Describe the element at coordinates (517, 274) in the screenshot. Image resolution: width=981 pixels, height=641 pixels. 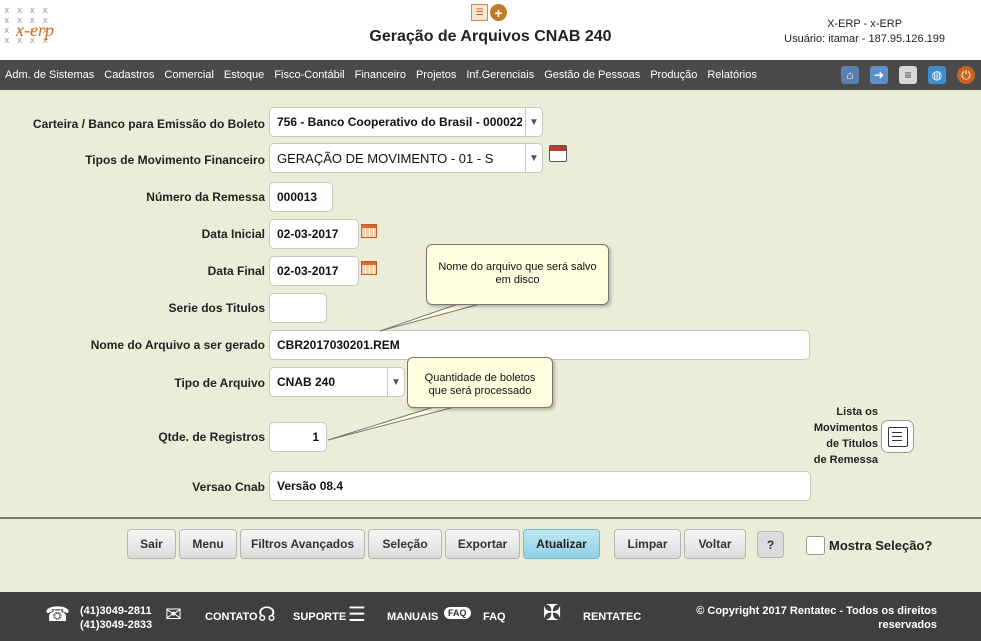
I see `tooltip-nome-arquivo: Nome do arquivo que será salvo em disco` at that location.